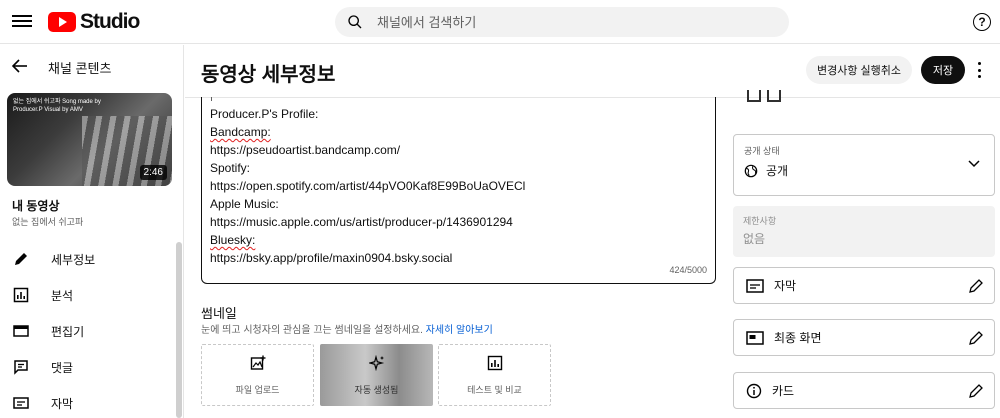 This screenshot has width=1000, height=418. I want to click on cards-row: 카드, so click(864, 390).